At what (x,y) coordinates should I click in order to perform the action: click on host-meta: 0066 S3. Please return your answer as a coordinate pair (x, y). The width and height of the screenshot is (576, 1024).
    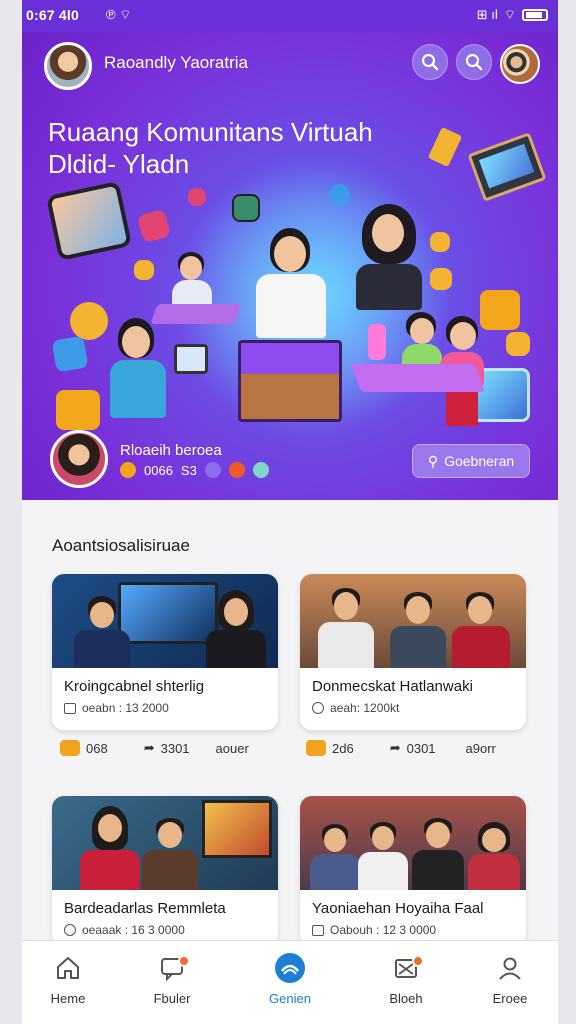
    Looking at the image, I should click on (194, 470).